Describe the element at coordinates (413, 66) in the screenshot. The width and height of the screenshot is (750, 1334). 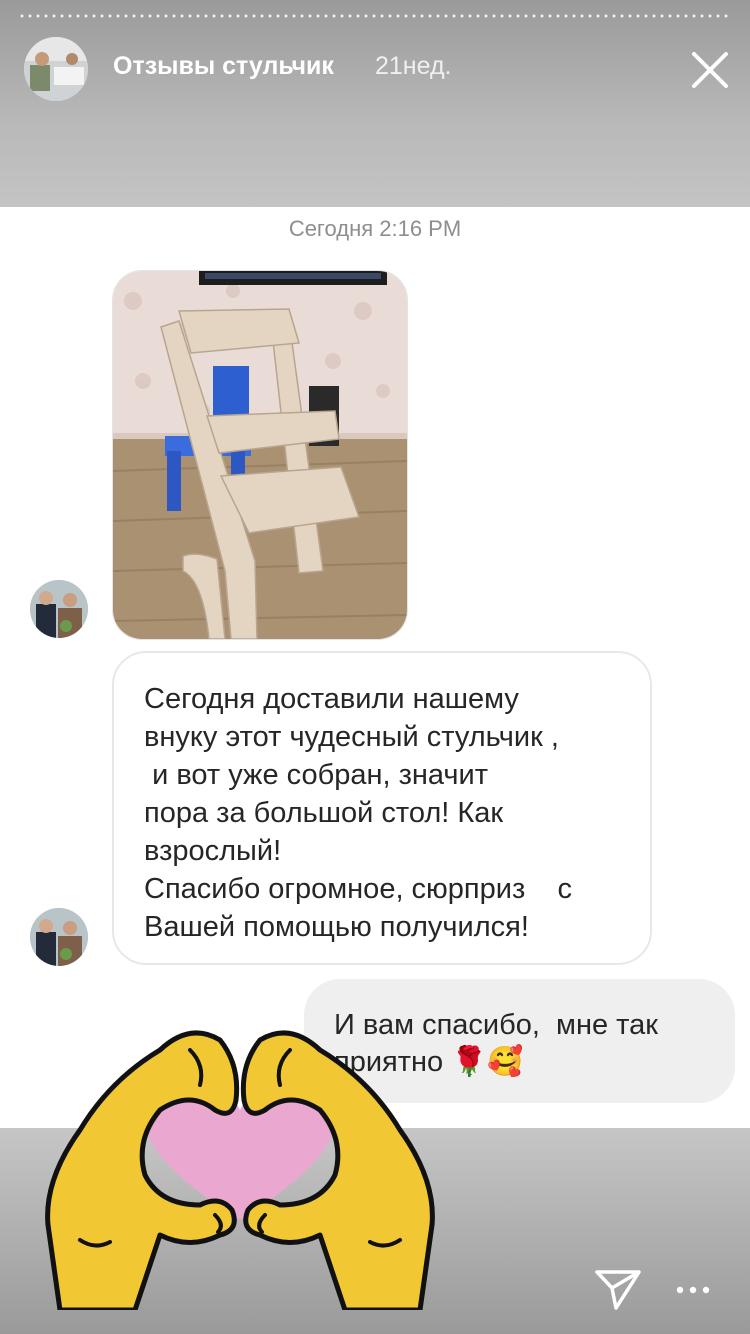
I see `story-age: 21нед.` at that location.